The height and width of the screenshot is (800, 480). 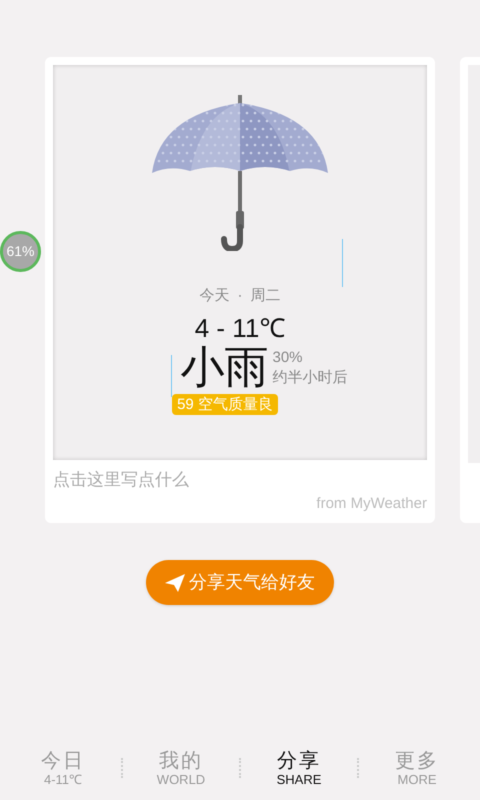 I want to click on temperature-range: 4 - 11℃, so click(x=240, y=328).